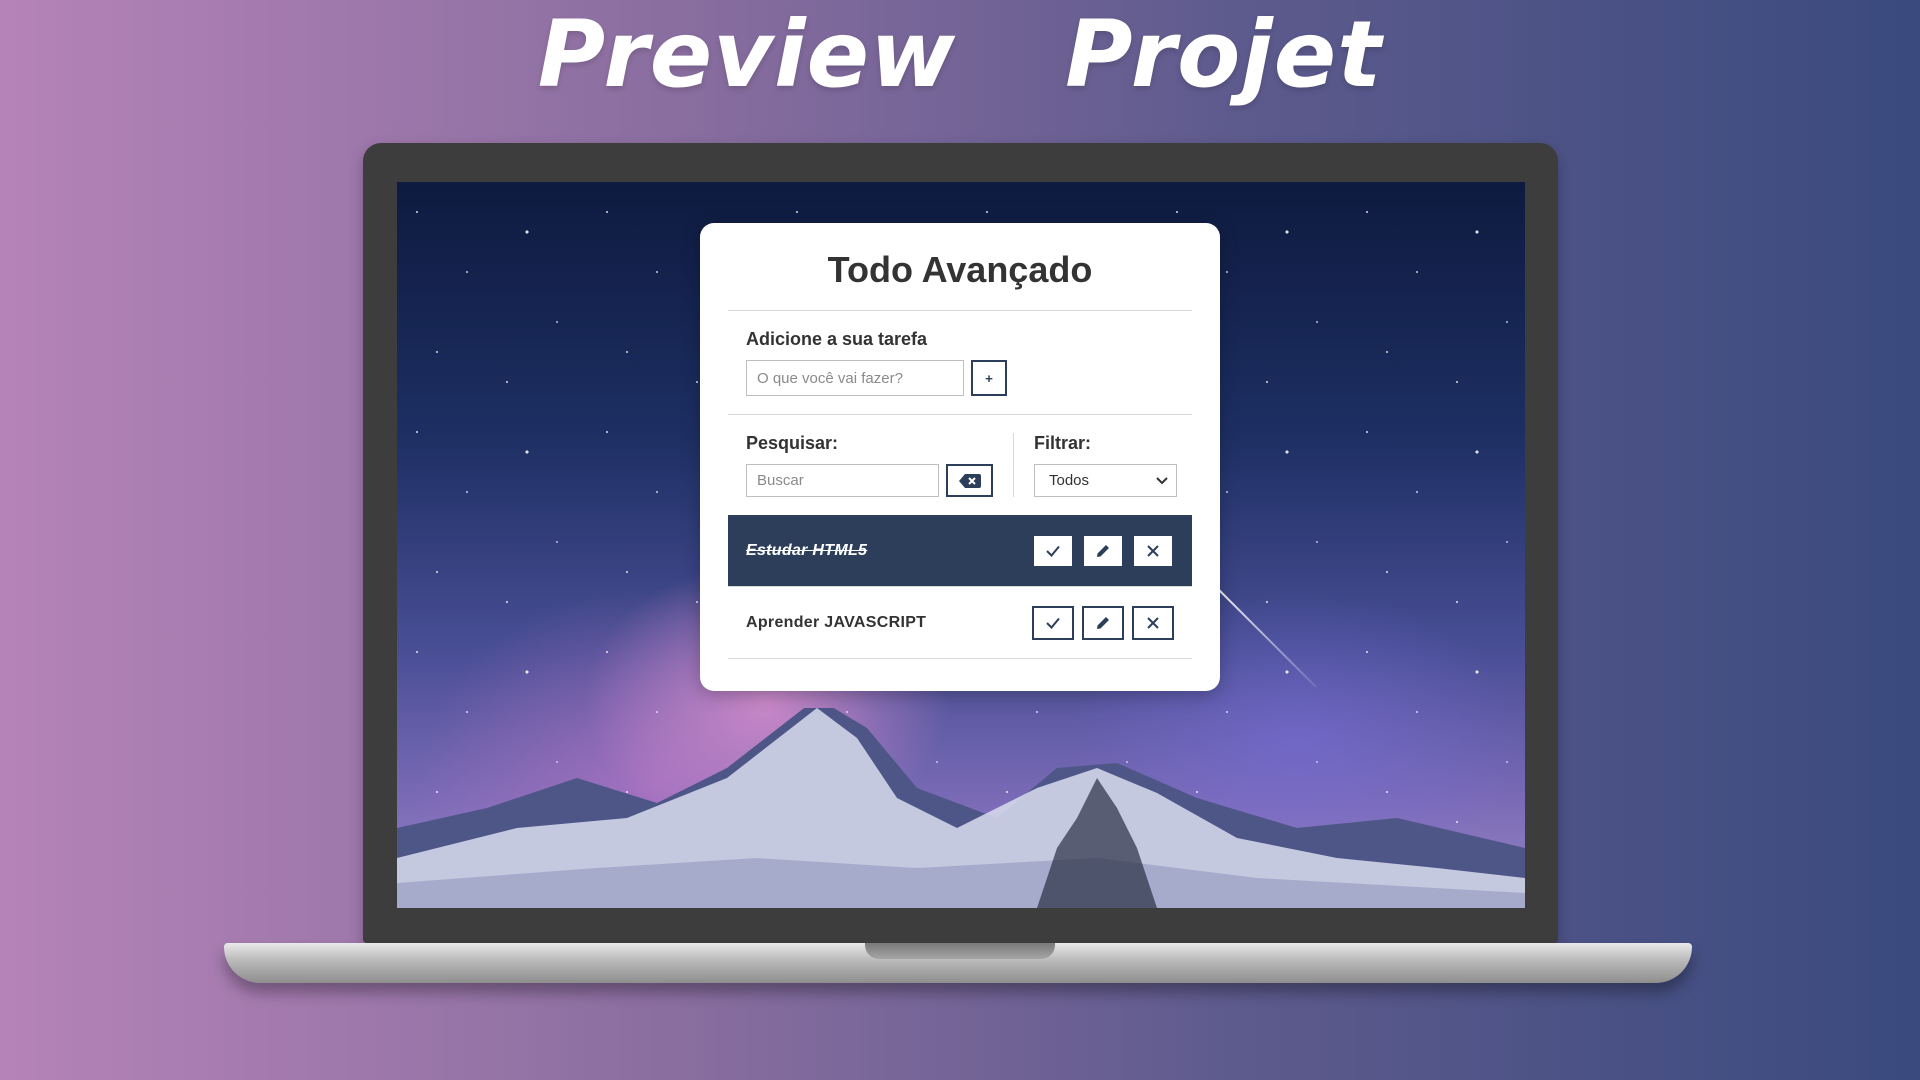 Image resolution: width=1920 pixels, height=1080 pixels. I want to click on toolbar-section: Pesquisar: Filtrar: Todos, so click(960, 465).